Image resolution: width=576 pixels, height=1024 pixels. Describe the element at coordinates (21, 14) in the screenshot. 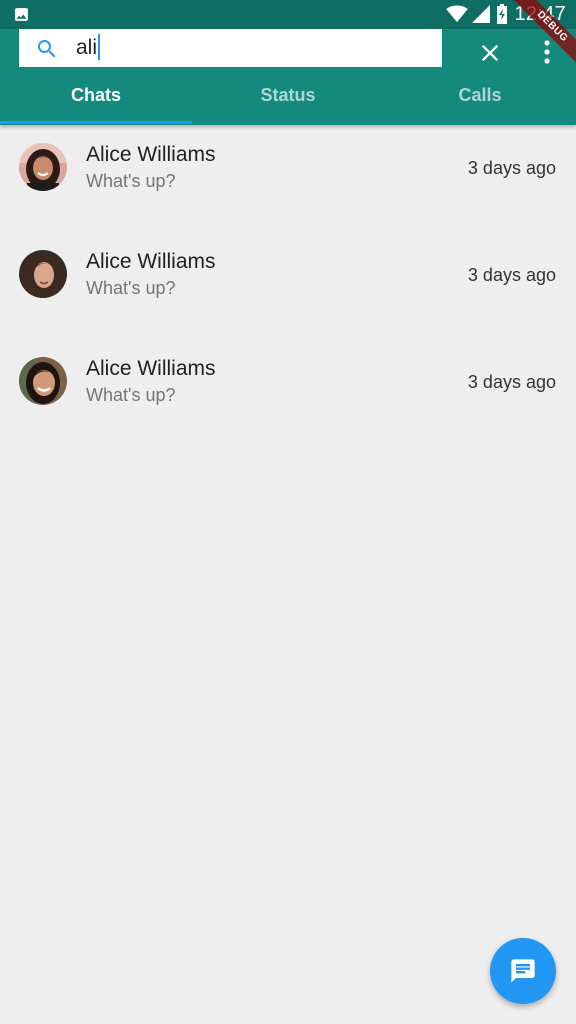

I see `image-icon` at that location.